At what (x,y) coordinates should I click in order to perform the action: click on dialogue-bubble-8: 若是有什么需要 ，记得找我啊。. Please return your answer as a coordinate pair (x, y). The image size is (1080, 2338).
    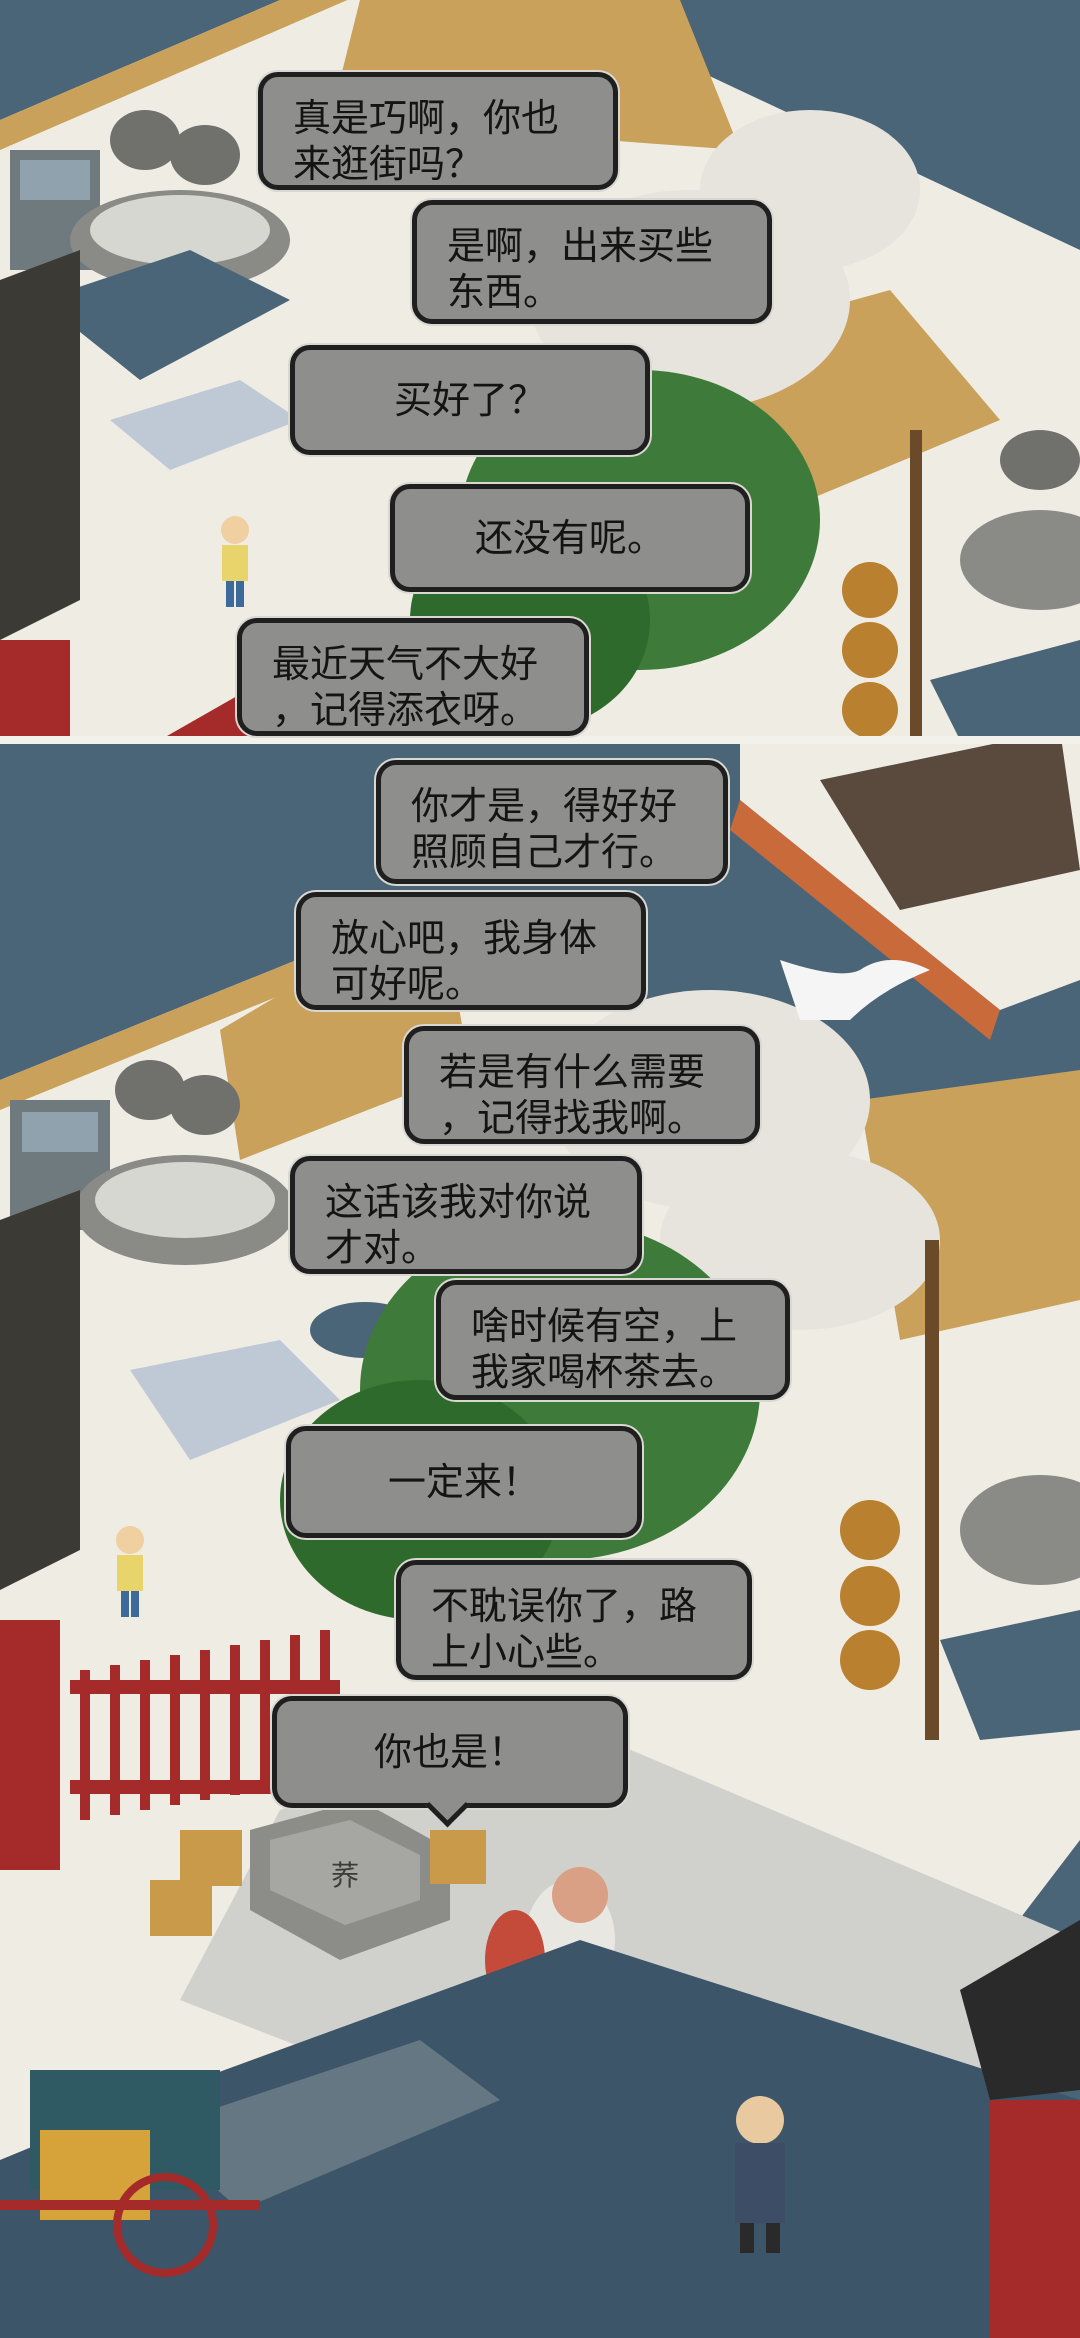
    Looking at the image, I should click on (582, 1085).